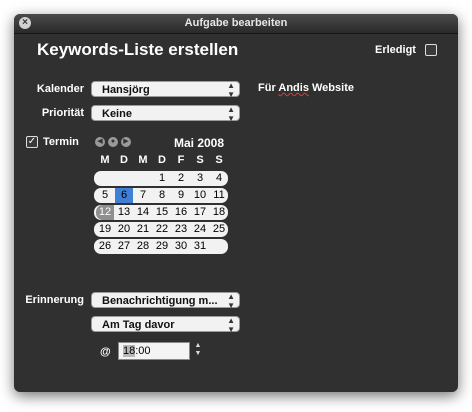 This screenshot has width=472, height=412. What do you see at coordinates (61, 142) in the screenshot?
I see `due-label: Termin` at bounding box center [61, 142].